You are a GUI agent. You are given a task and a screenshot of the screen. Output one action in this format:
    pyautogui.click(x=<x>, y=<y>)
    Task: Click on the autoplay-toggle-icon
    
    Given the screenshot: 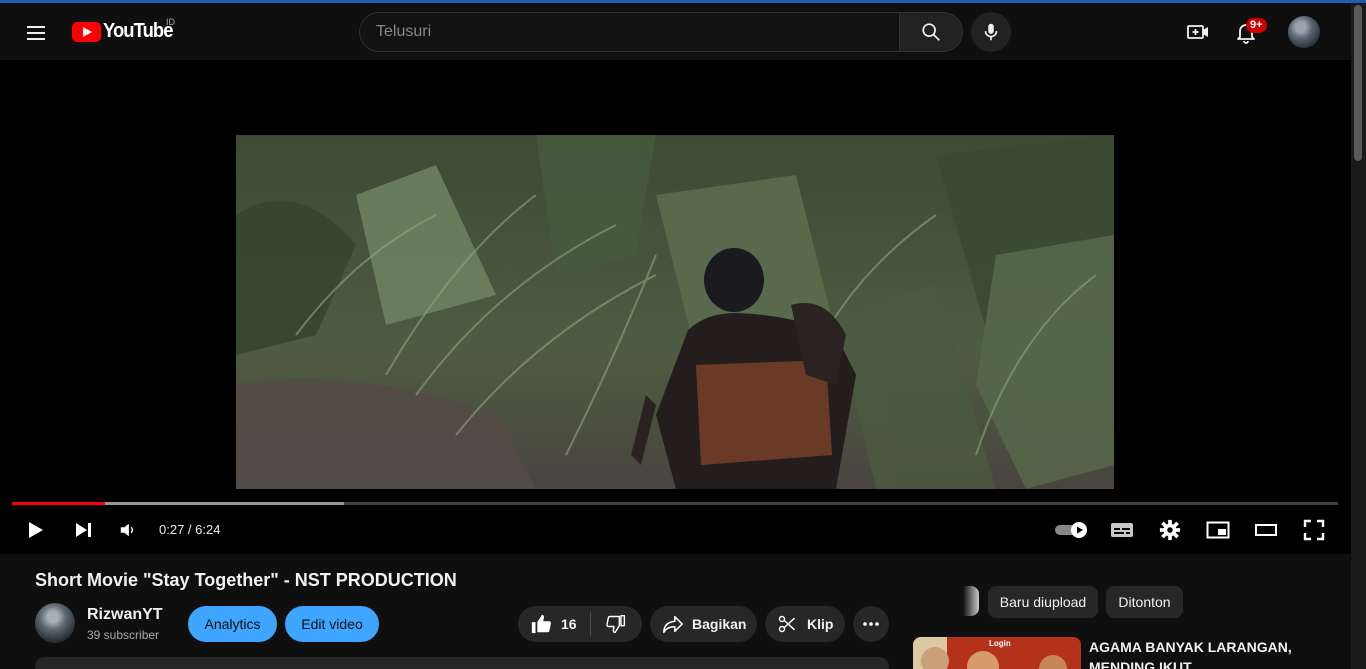 What is the action you would take?
    pyautogui.click(x=1071, y=530)
    